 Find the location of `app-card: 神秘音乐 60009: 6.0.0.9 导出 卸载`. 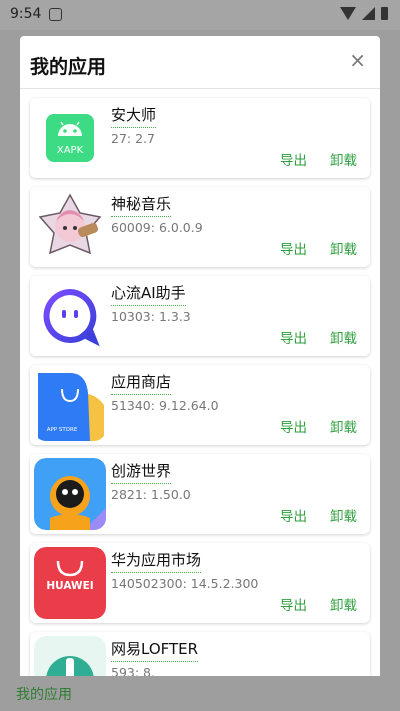

app-card: 神秘音乐 60009: 6.0.0.9 导出 卸载 is located at coordinates (200, 227).